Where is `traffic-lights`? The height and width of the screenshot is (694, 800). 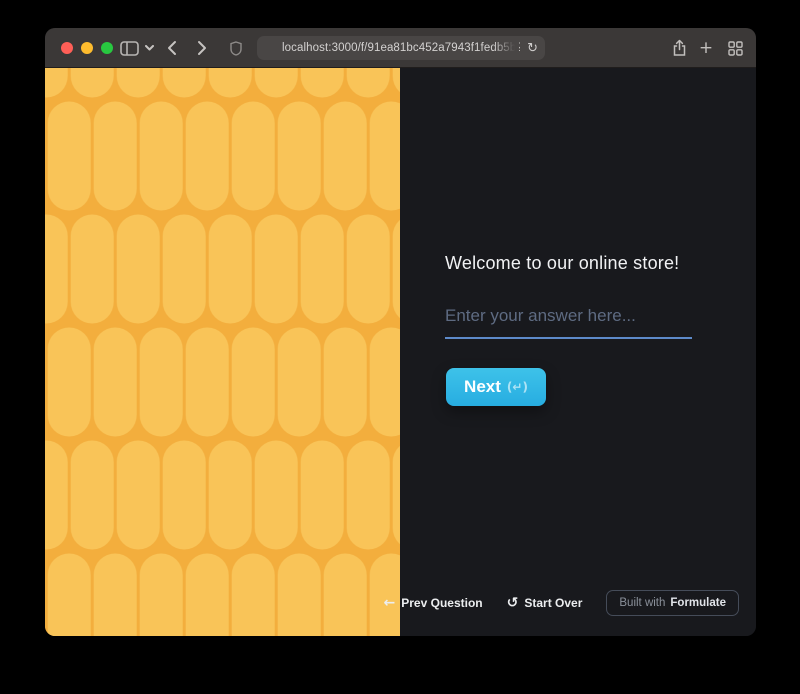 traffic-lights is located at coordinates (87, 48).